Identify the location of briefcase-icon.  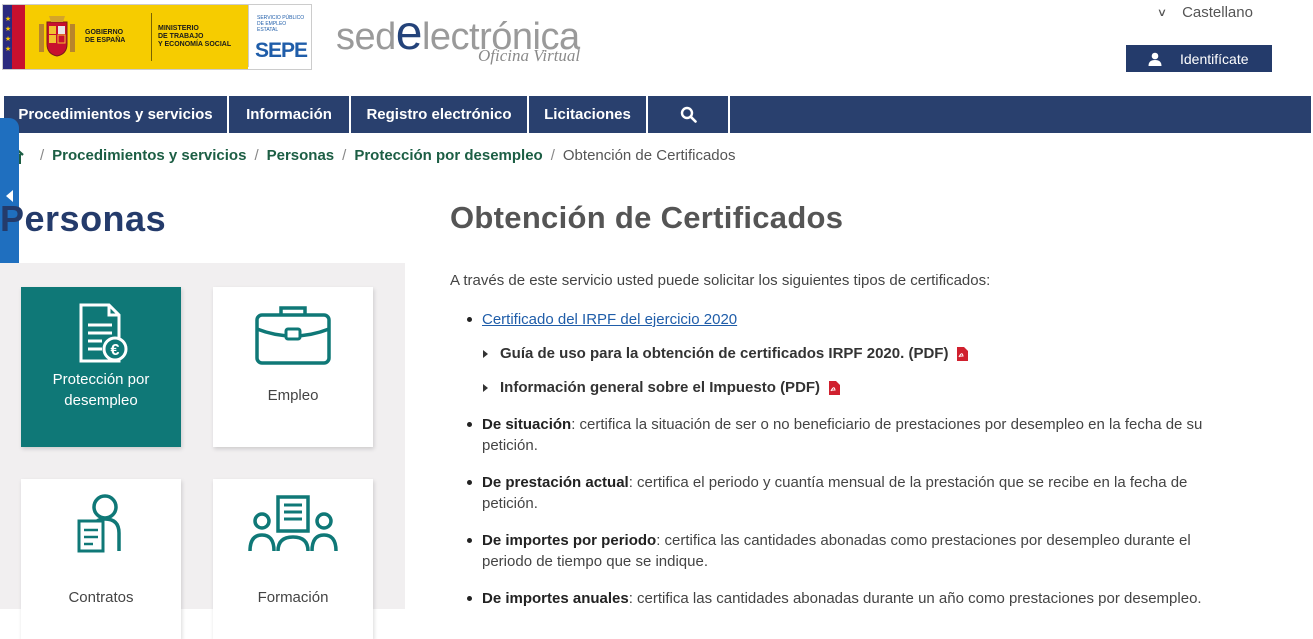
(293, 335).